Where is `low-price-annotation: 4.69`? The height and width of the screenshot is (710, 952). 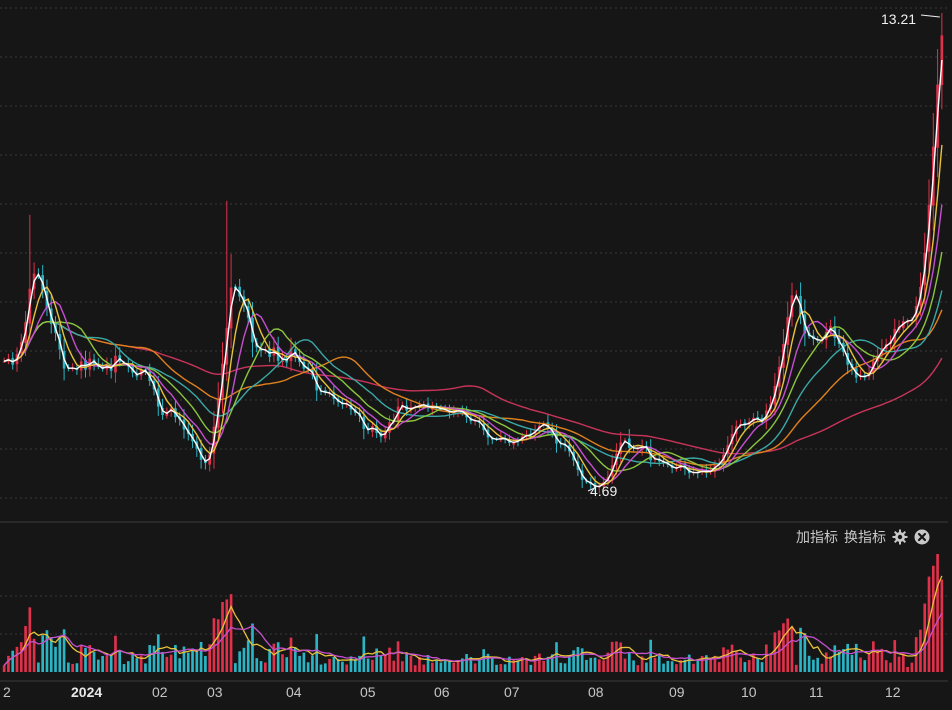
low-price-annotation: 4.69 is located at coordinates (604, 491).